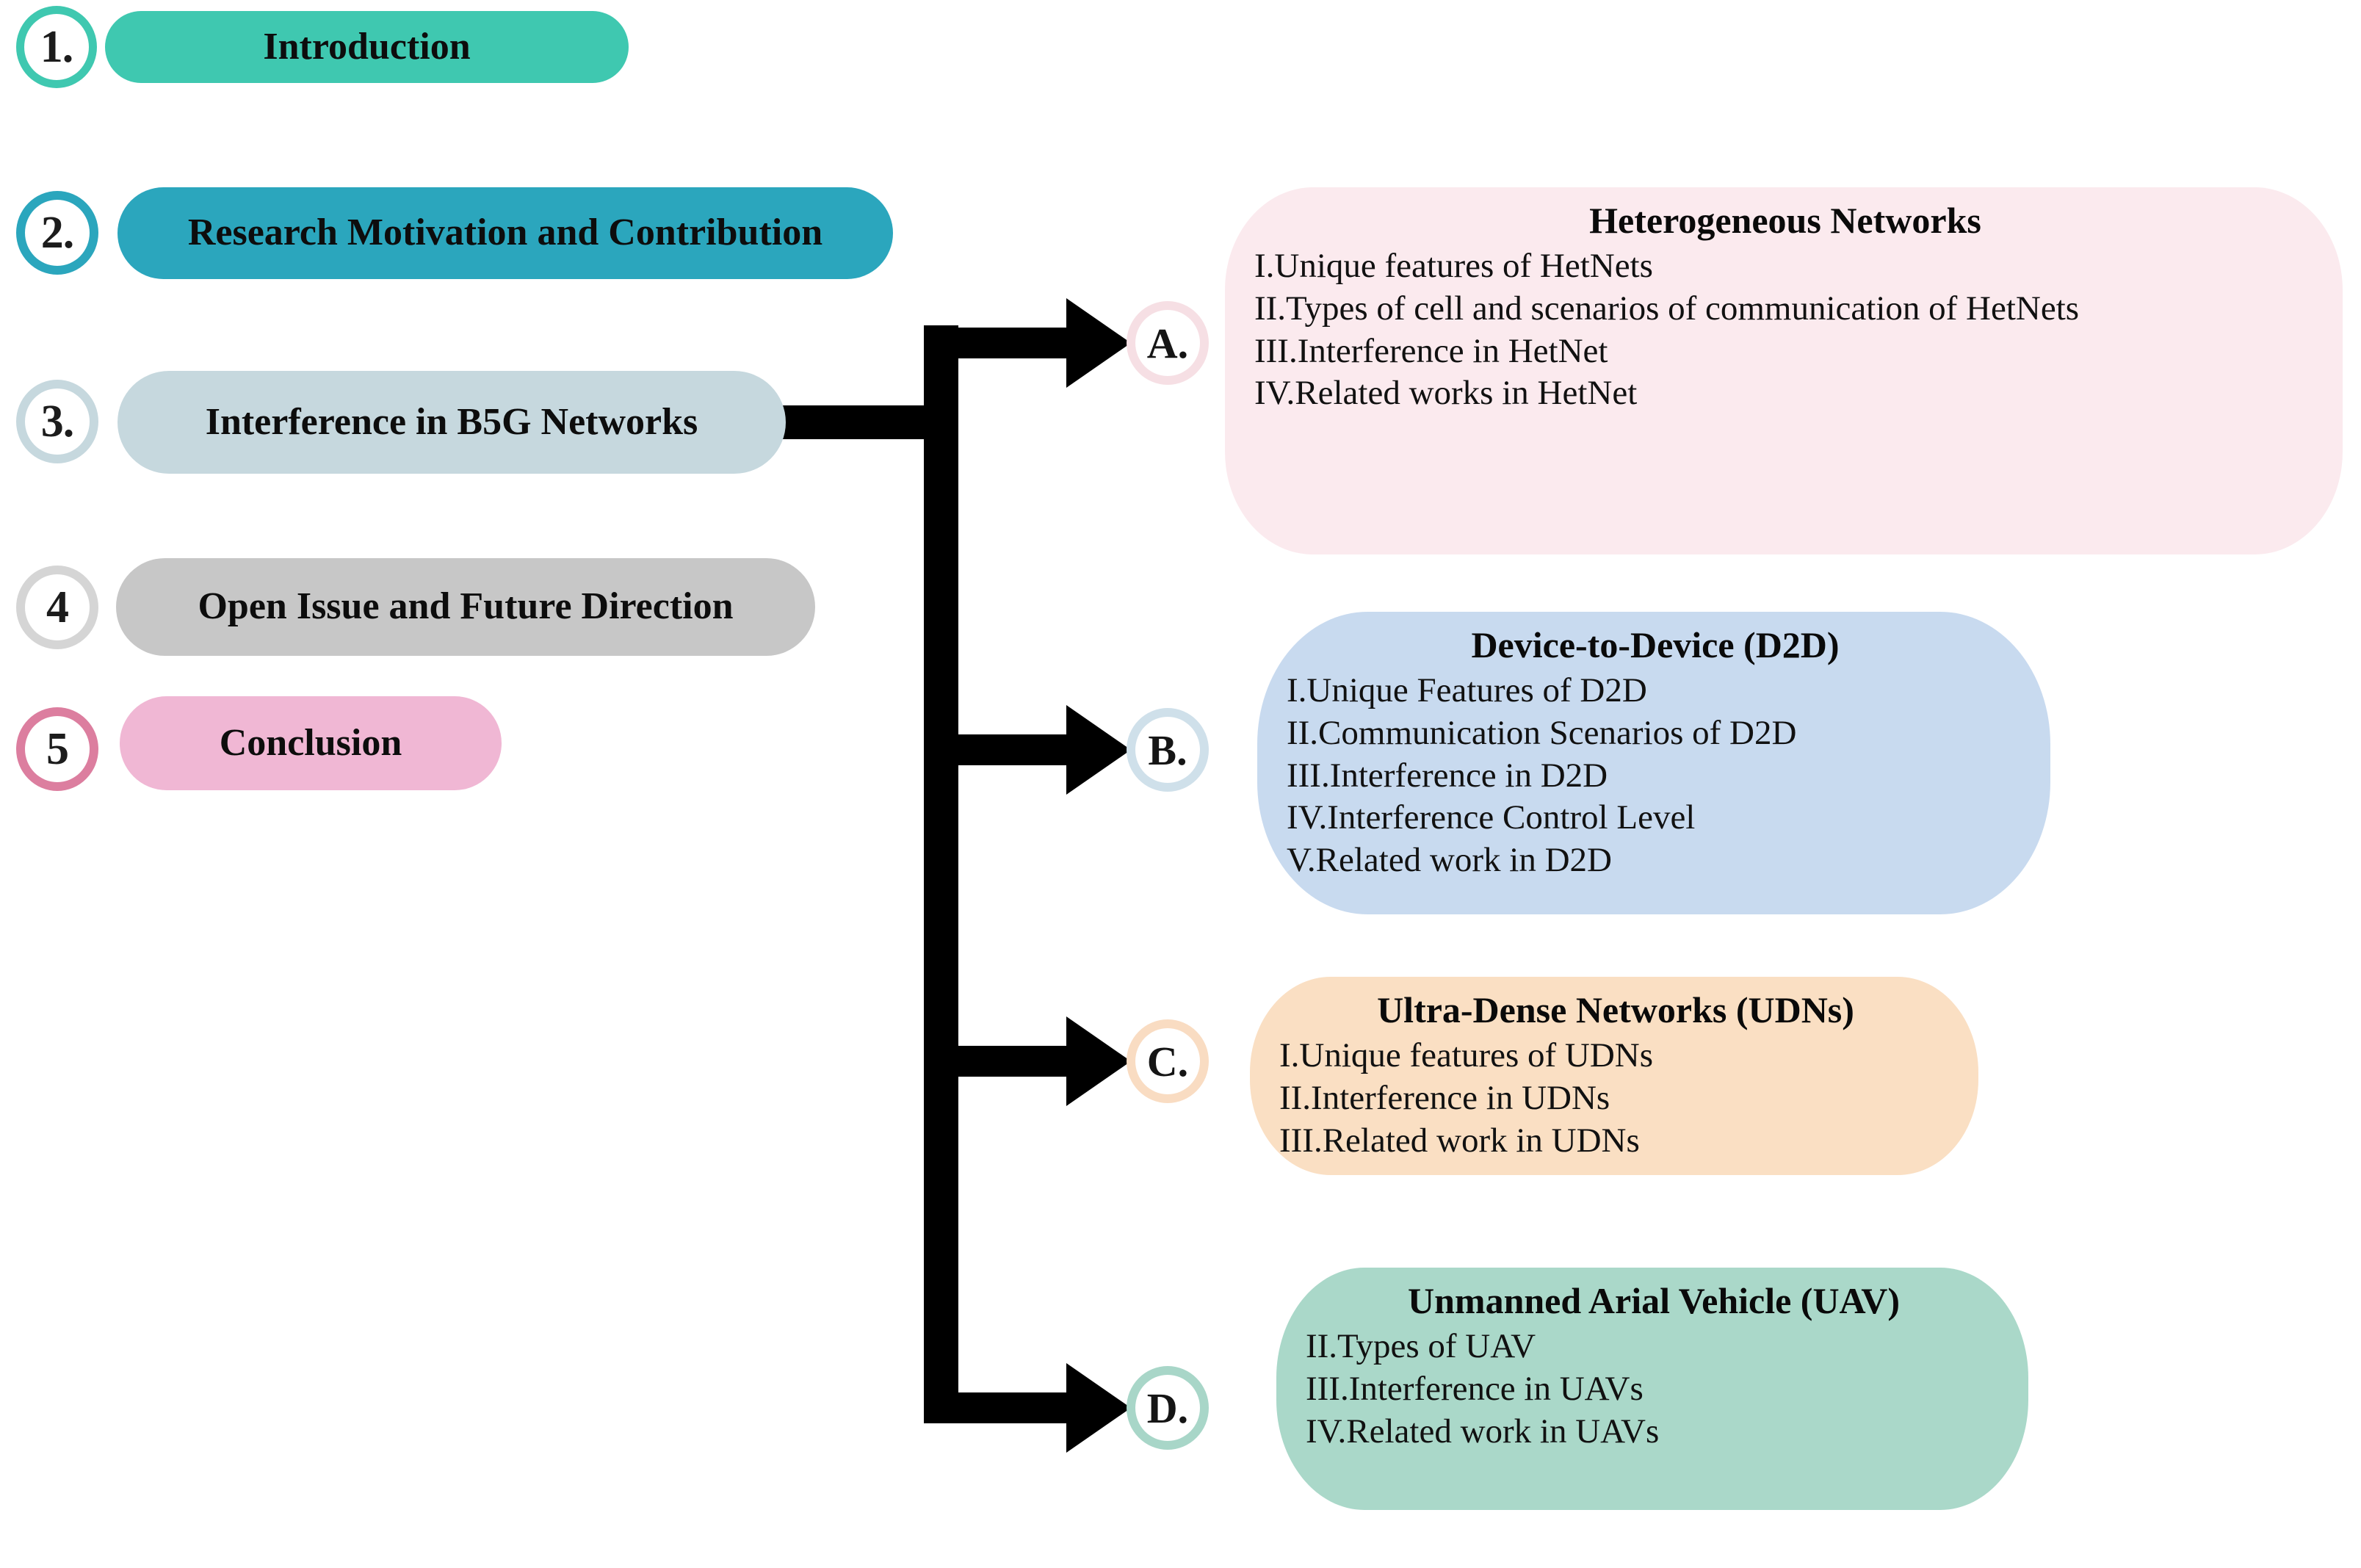 This screenshot has width=2361, height=1568. I want to click on connector-trunk, so click(941, 874).